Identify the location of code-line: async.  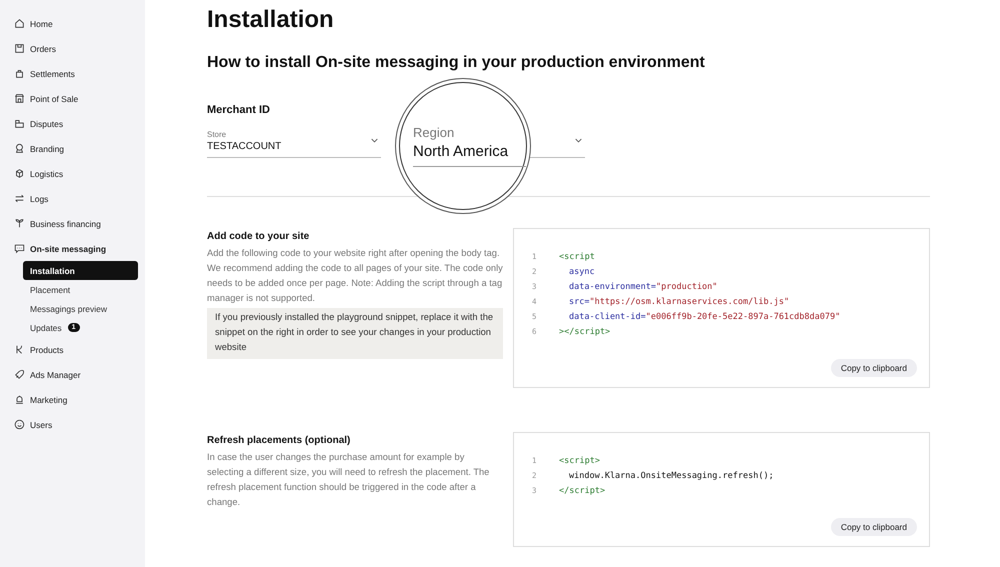
(581, 271).